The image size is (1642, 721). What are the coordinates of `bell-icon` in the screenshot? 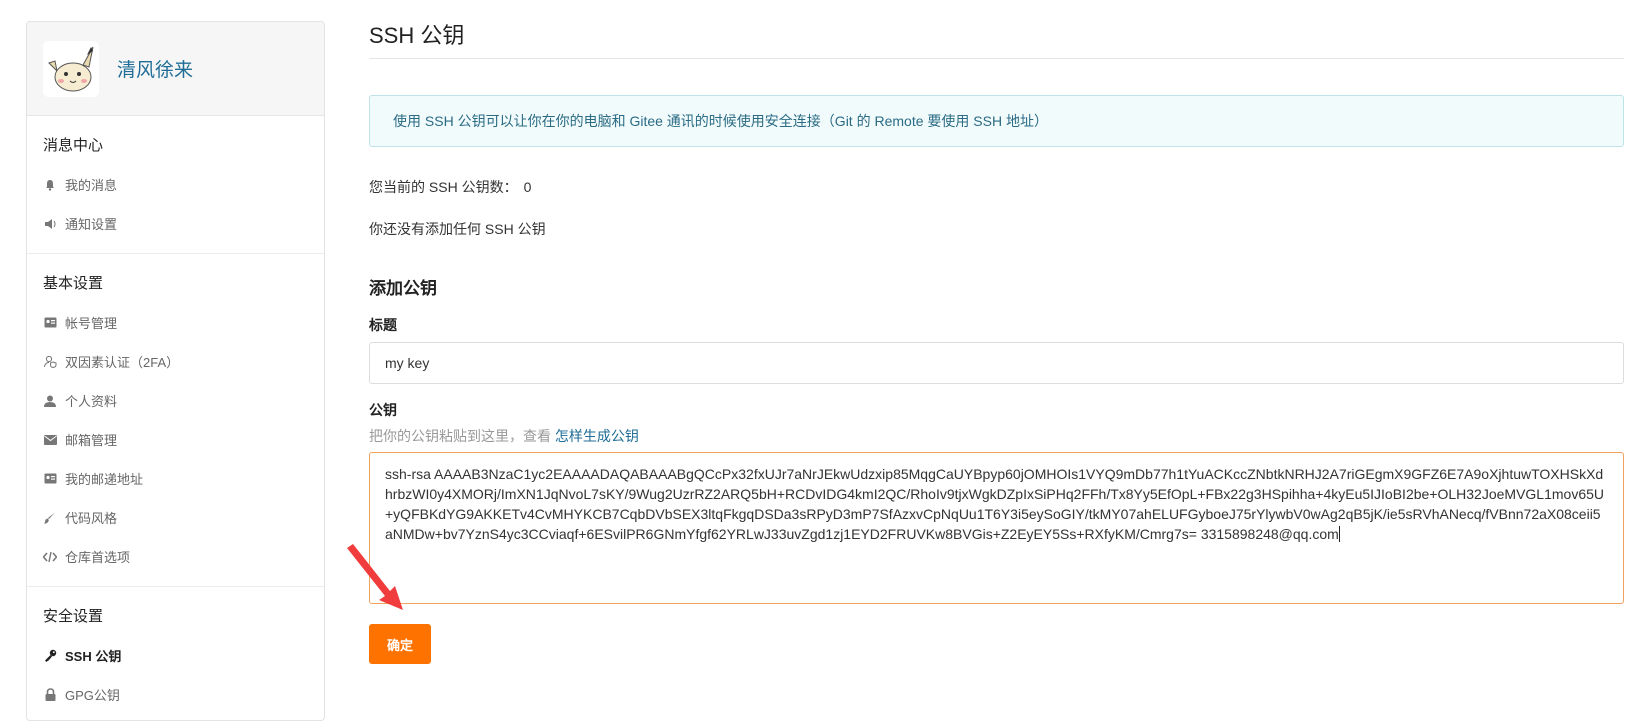 It's located at (50, 185).